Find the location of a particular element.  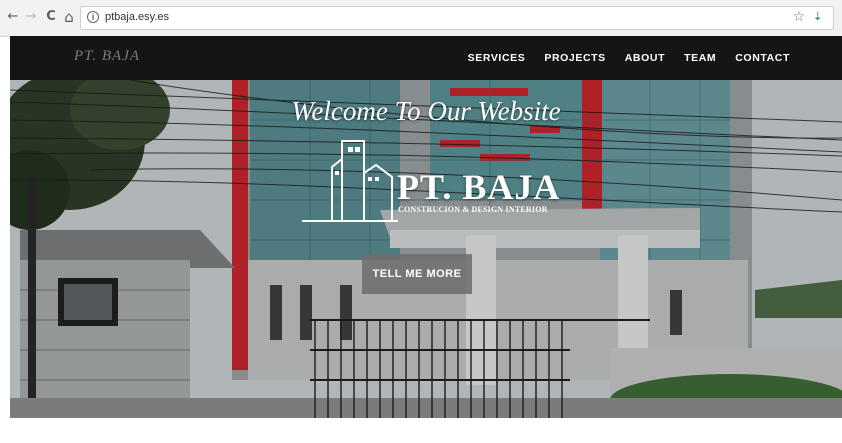

home-icon: ⌂ is located at coordinates (69, 17).